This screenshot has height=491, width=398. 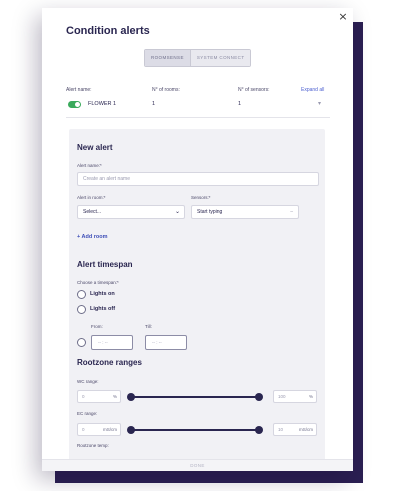 I want to click on wc-min-unit: %, so click(x=114, y=396).